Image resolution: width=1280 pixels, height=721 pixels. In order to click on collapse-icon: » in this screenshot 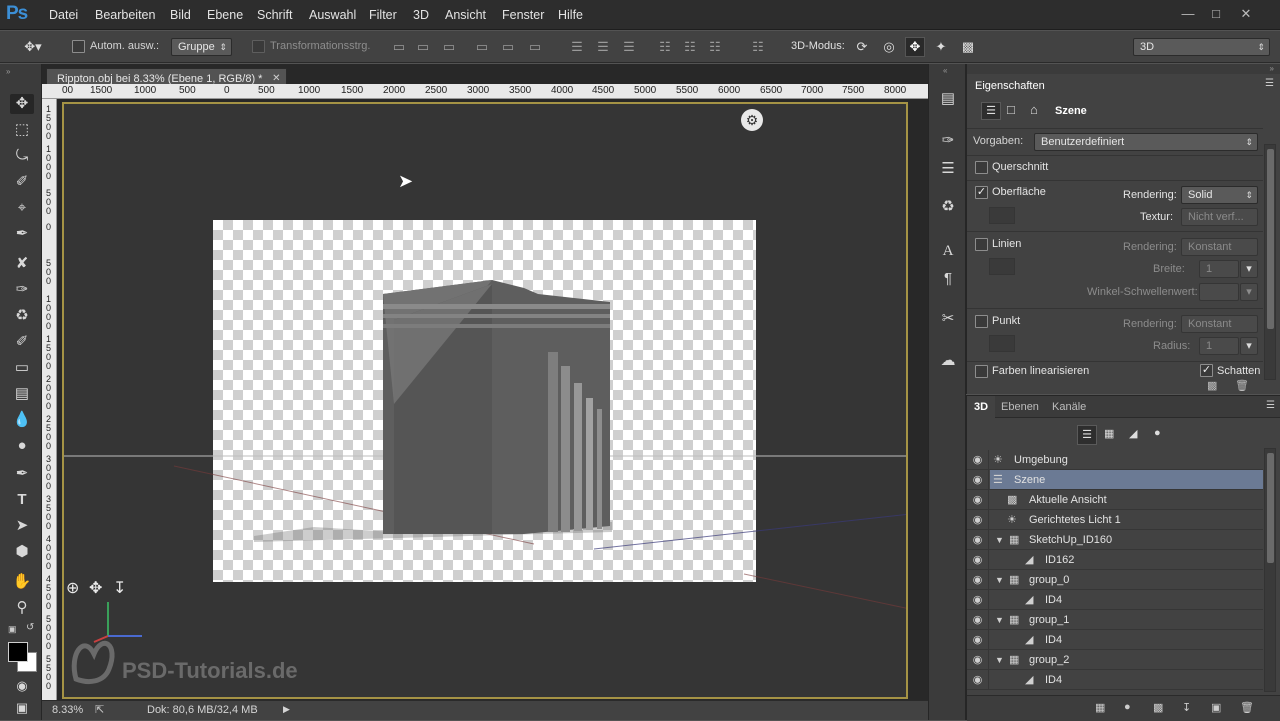, I will do `click(8, 71)`.